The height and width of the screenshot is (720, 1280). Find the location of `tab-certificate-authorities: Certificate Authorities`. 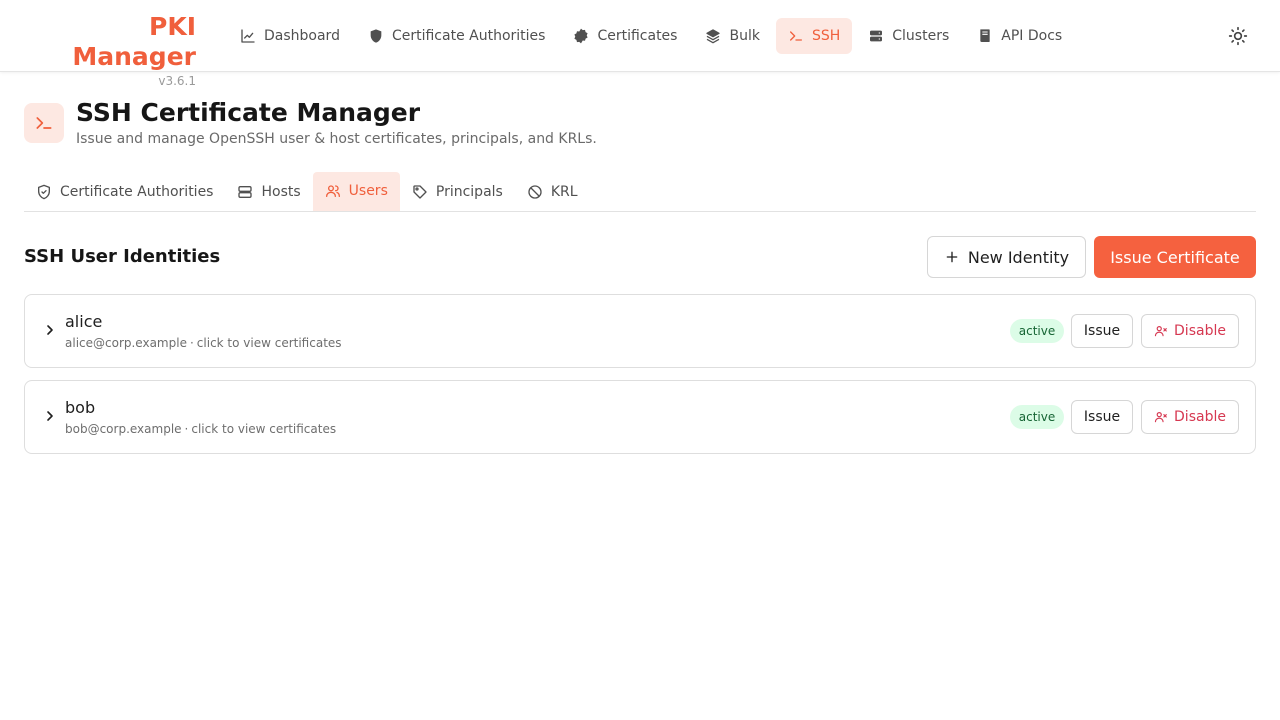

tab-certificate-authorities: Certificate Authorities is located at coordinates (124, 191).